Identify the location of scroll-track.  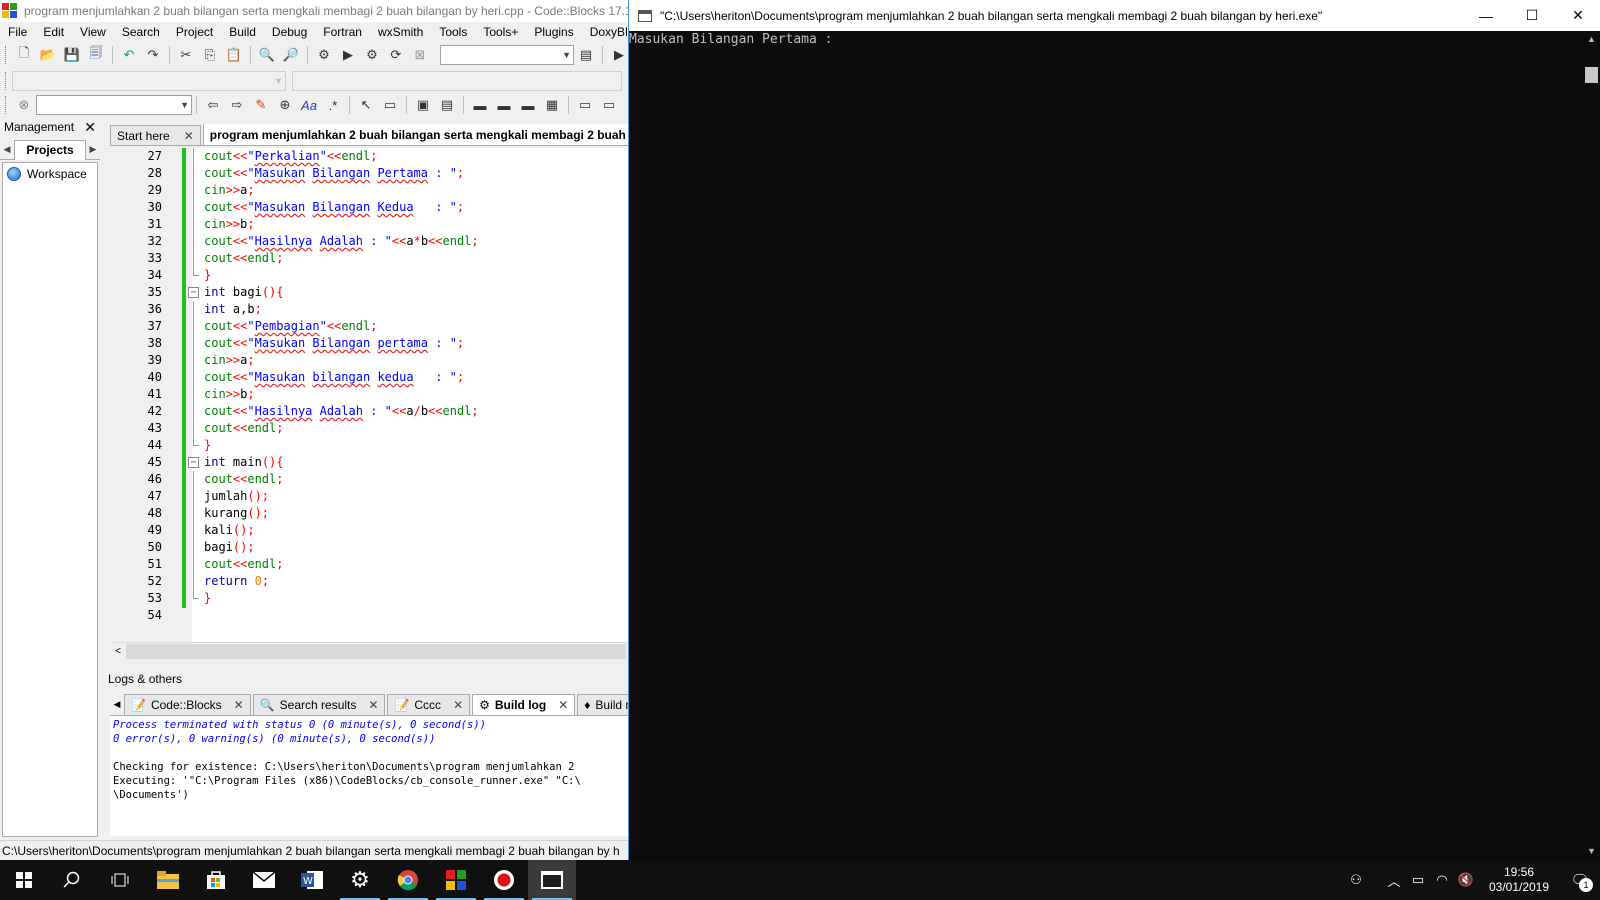
(376, 651).